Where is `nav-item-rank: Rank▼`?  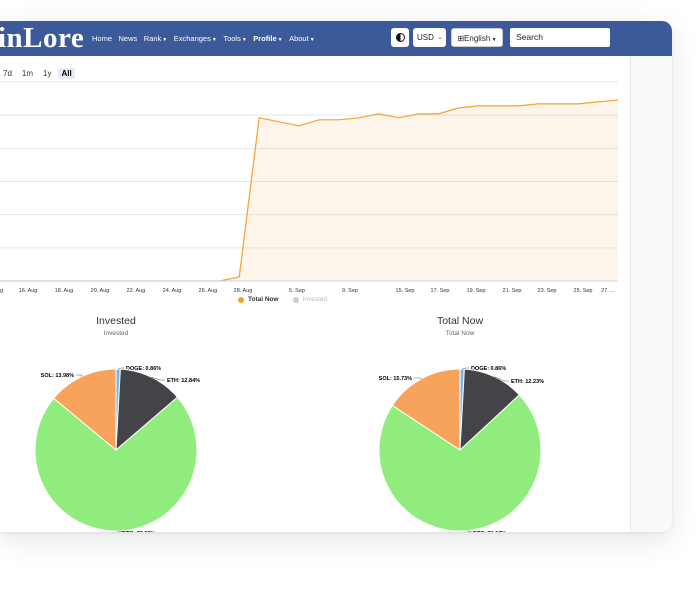 nav-item-rank: Rank▼ is located at coordinates (155, 38).